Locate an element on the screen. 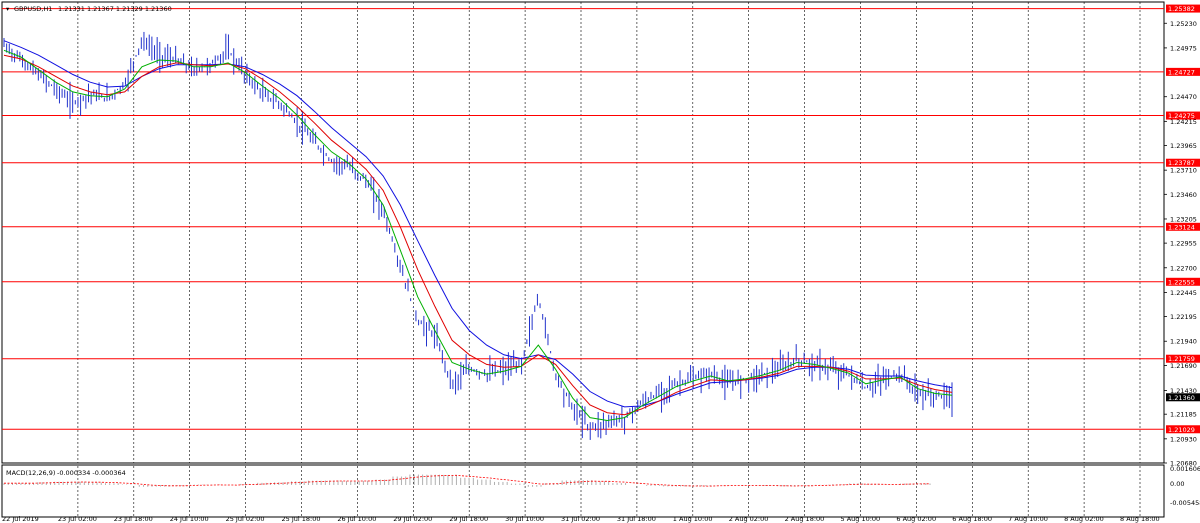  level-price-label: 1.23124 is located at coordinates (1181, 227).